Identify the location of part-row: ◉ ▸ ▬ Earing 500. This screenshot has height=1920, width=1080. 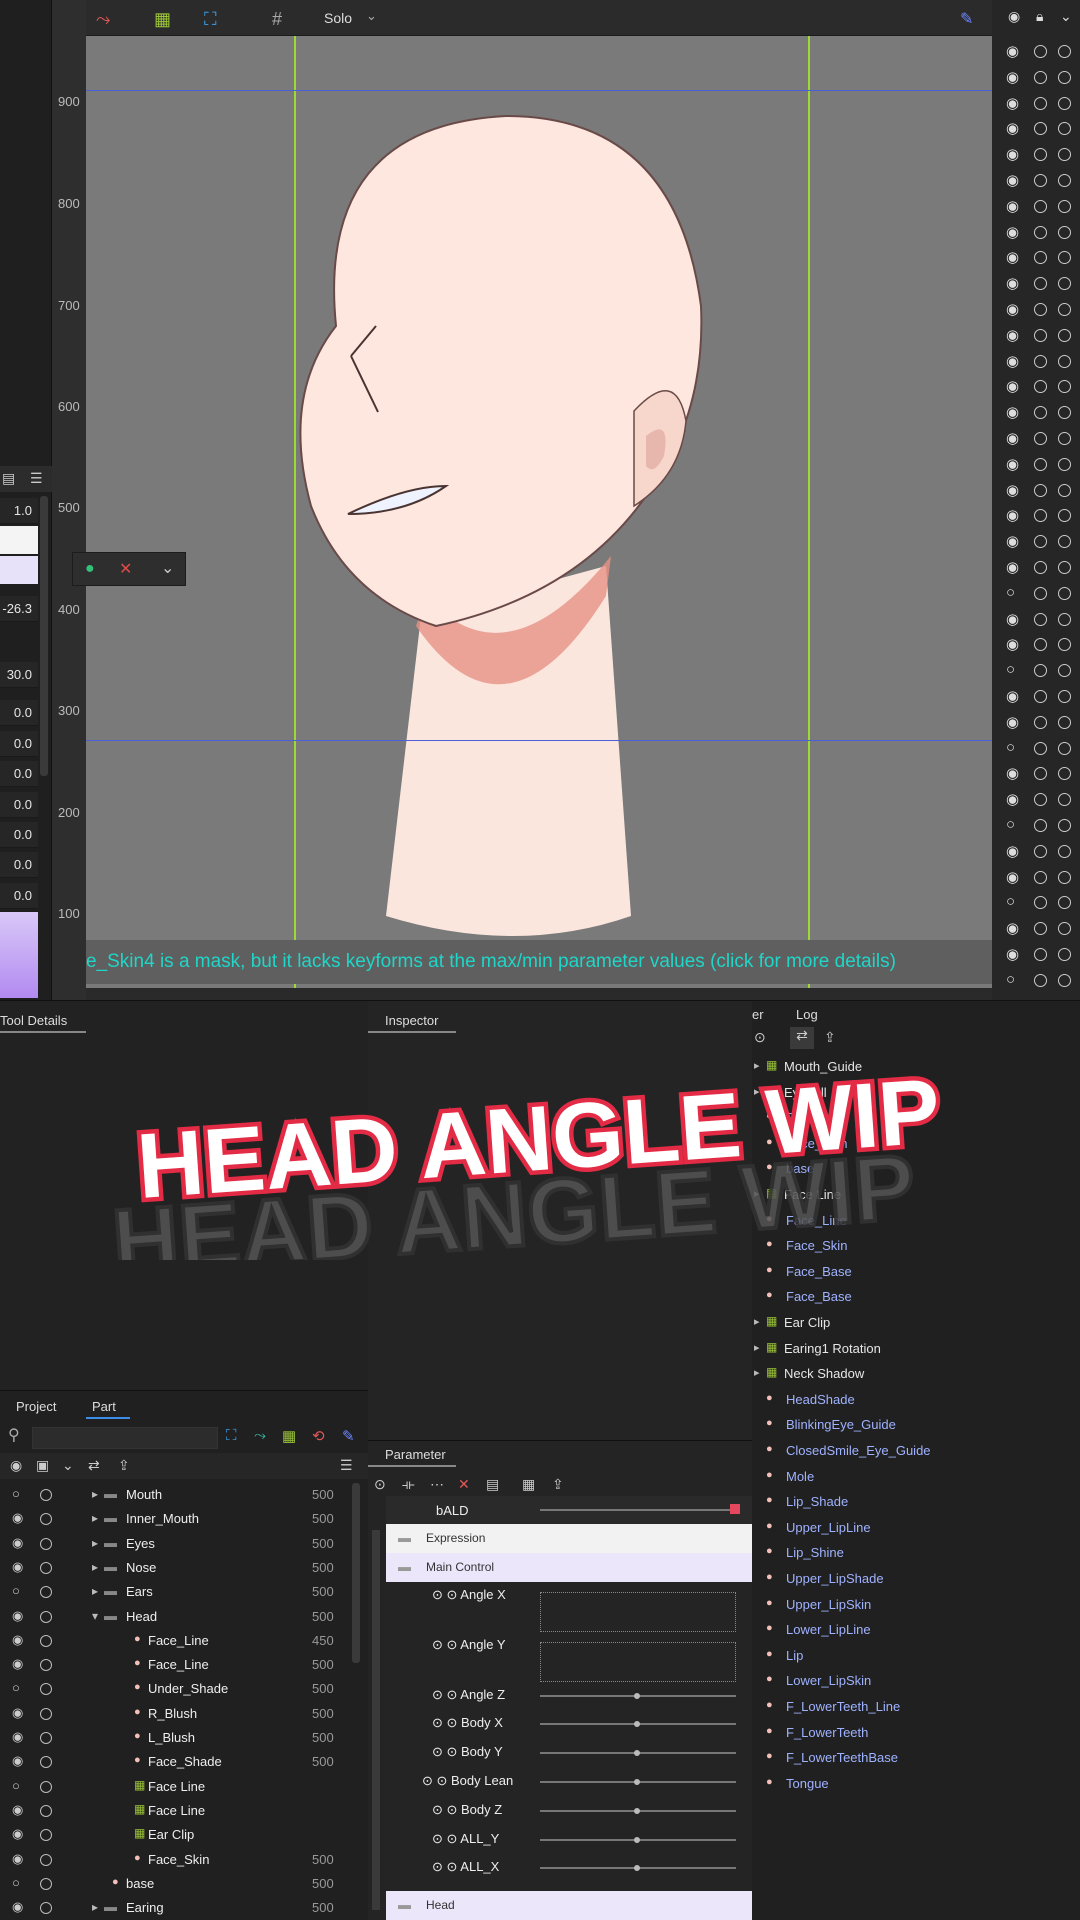
(184, 1908).